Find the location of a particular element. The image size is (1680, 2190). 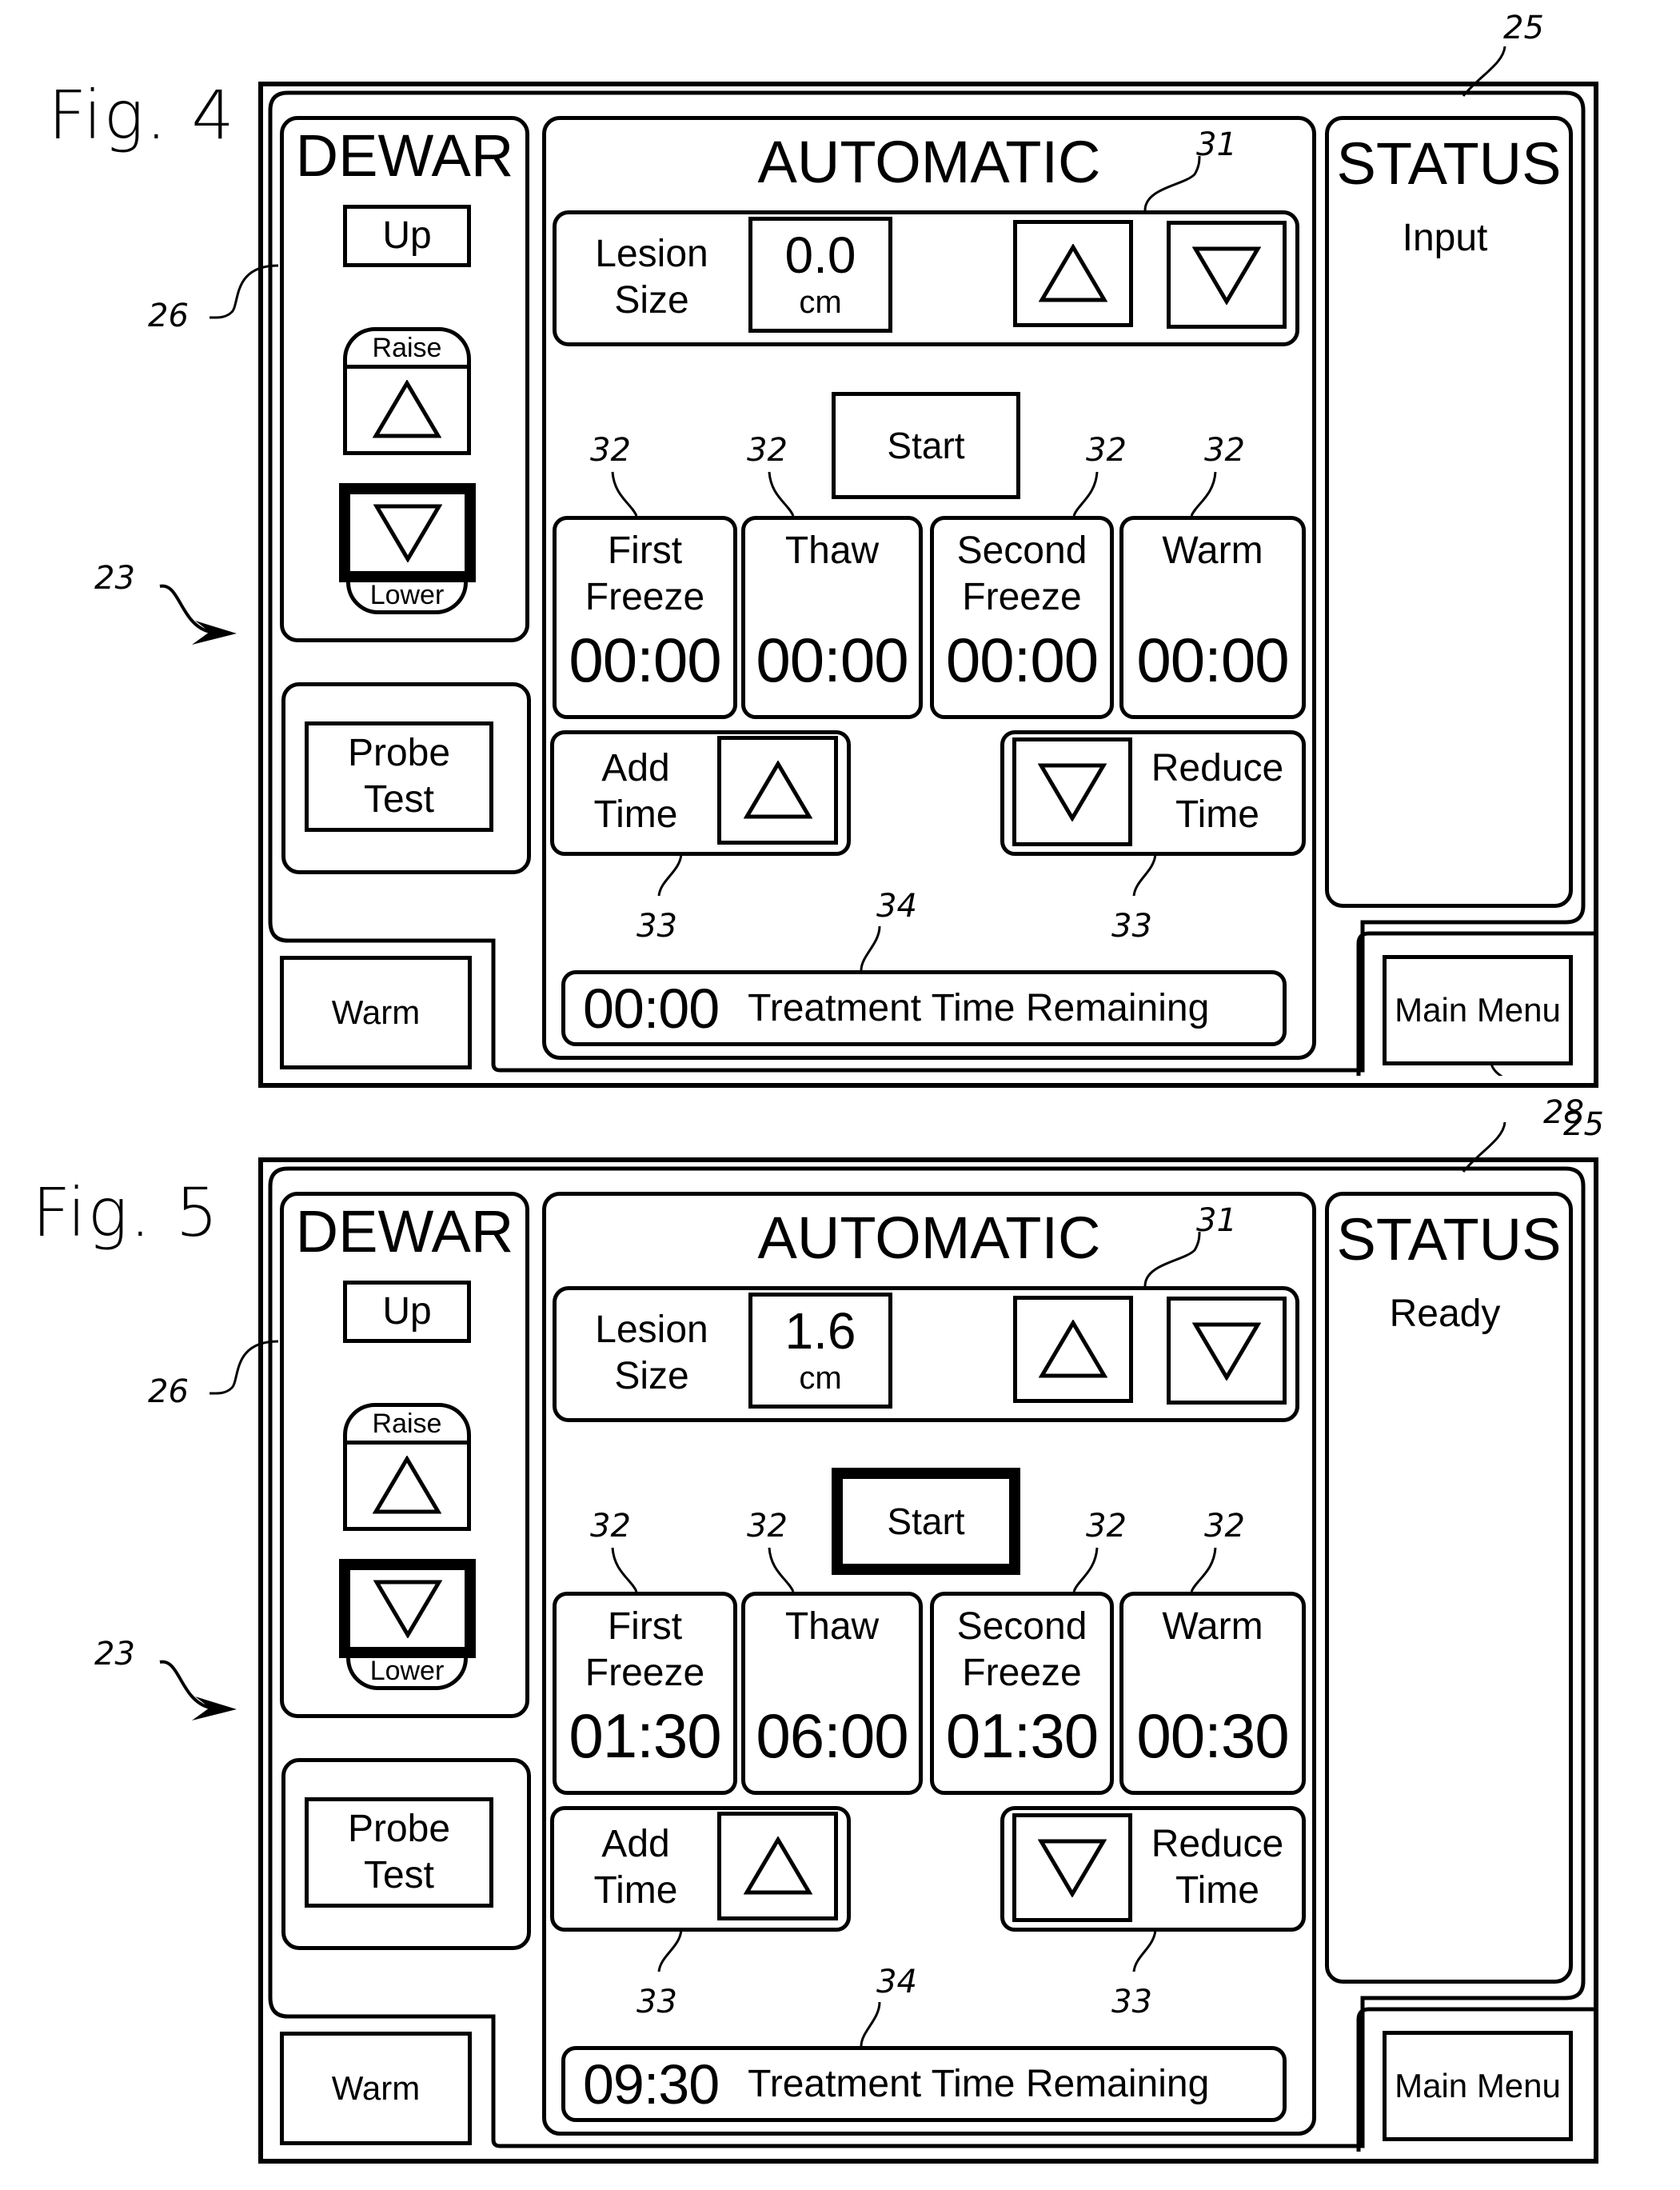

start-label: Start is located at coordinates (926, 1521).